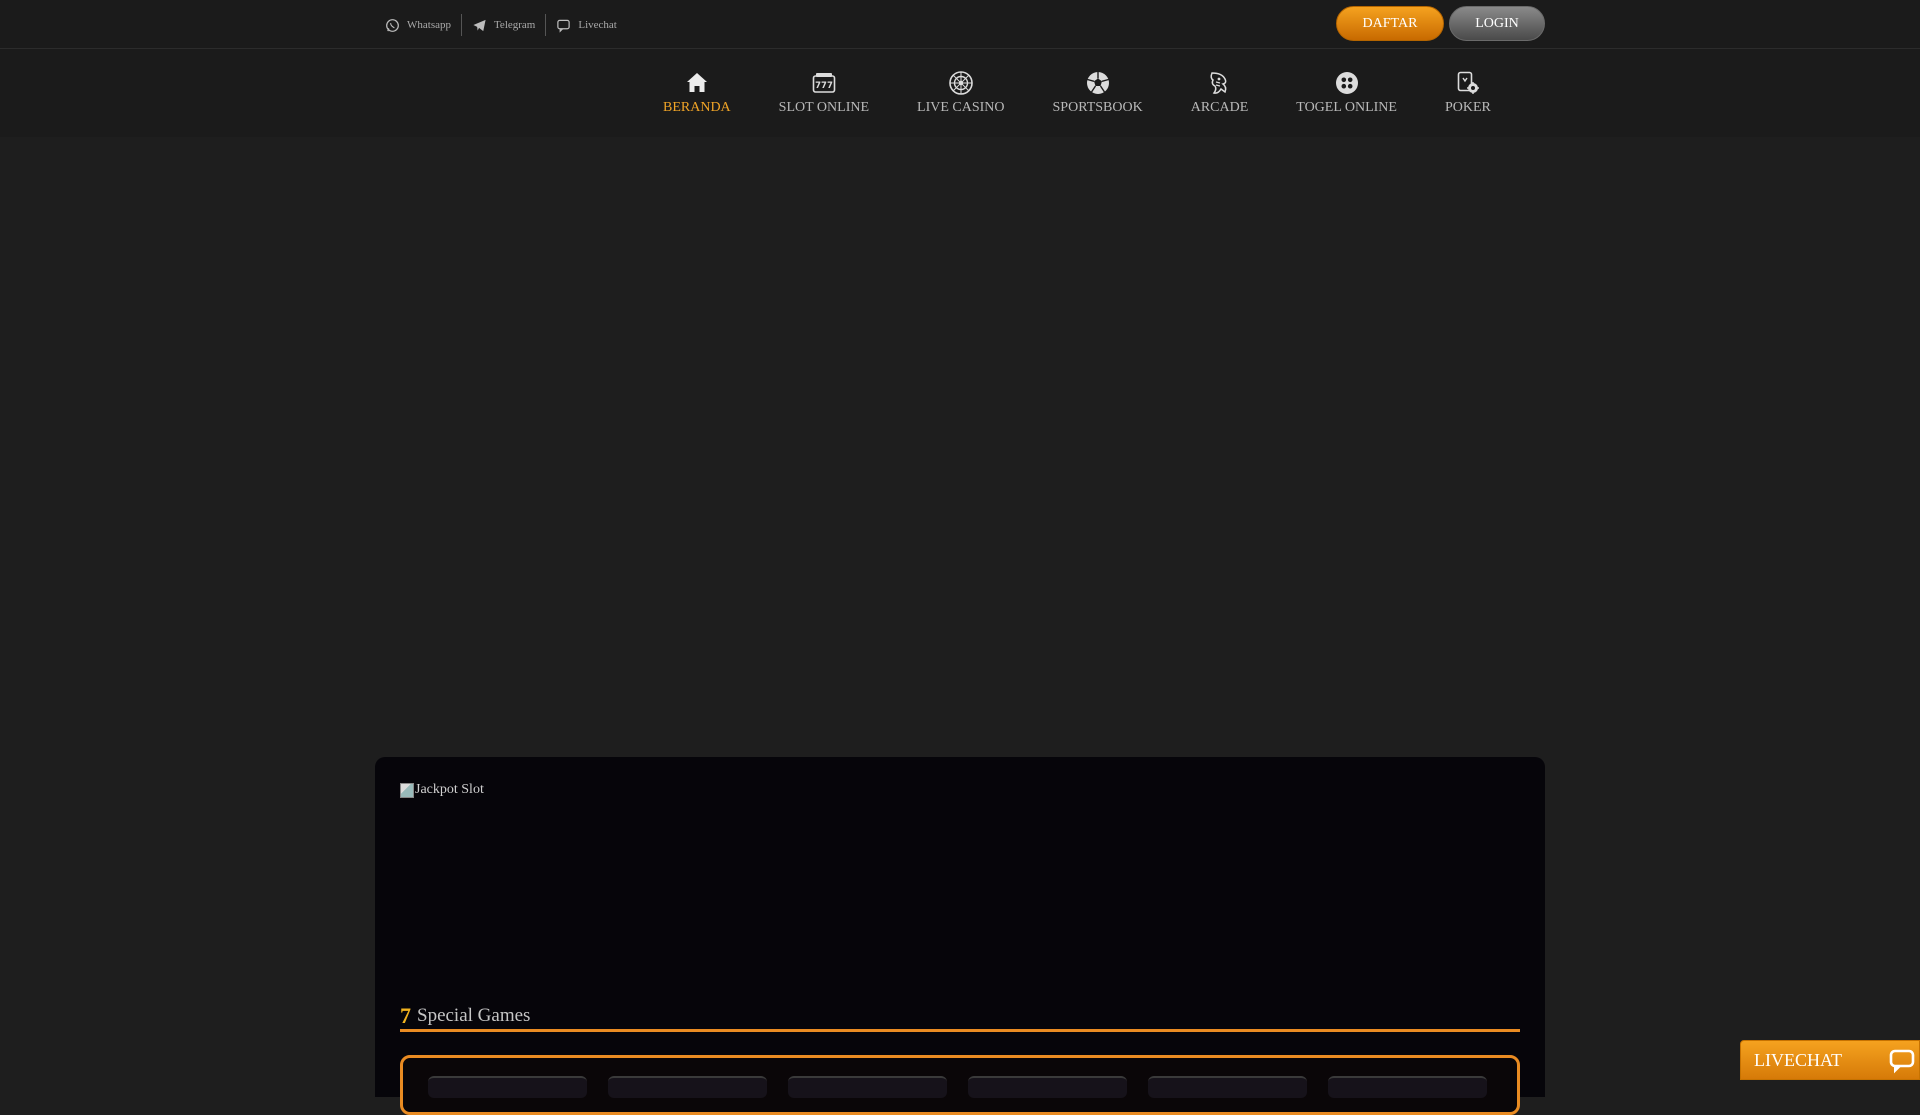 The width and height of the screenshot is (1920, 1115). What do you see at coordinates (961, 107) in the screenshot?
I see `nav-label-live-casino: LIVE CASINO` at bounding box center [961, 107].